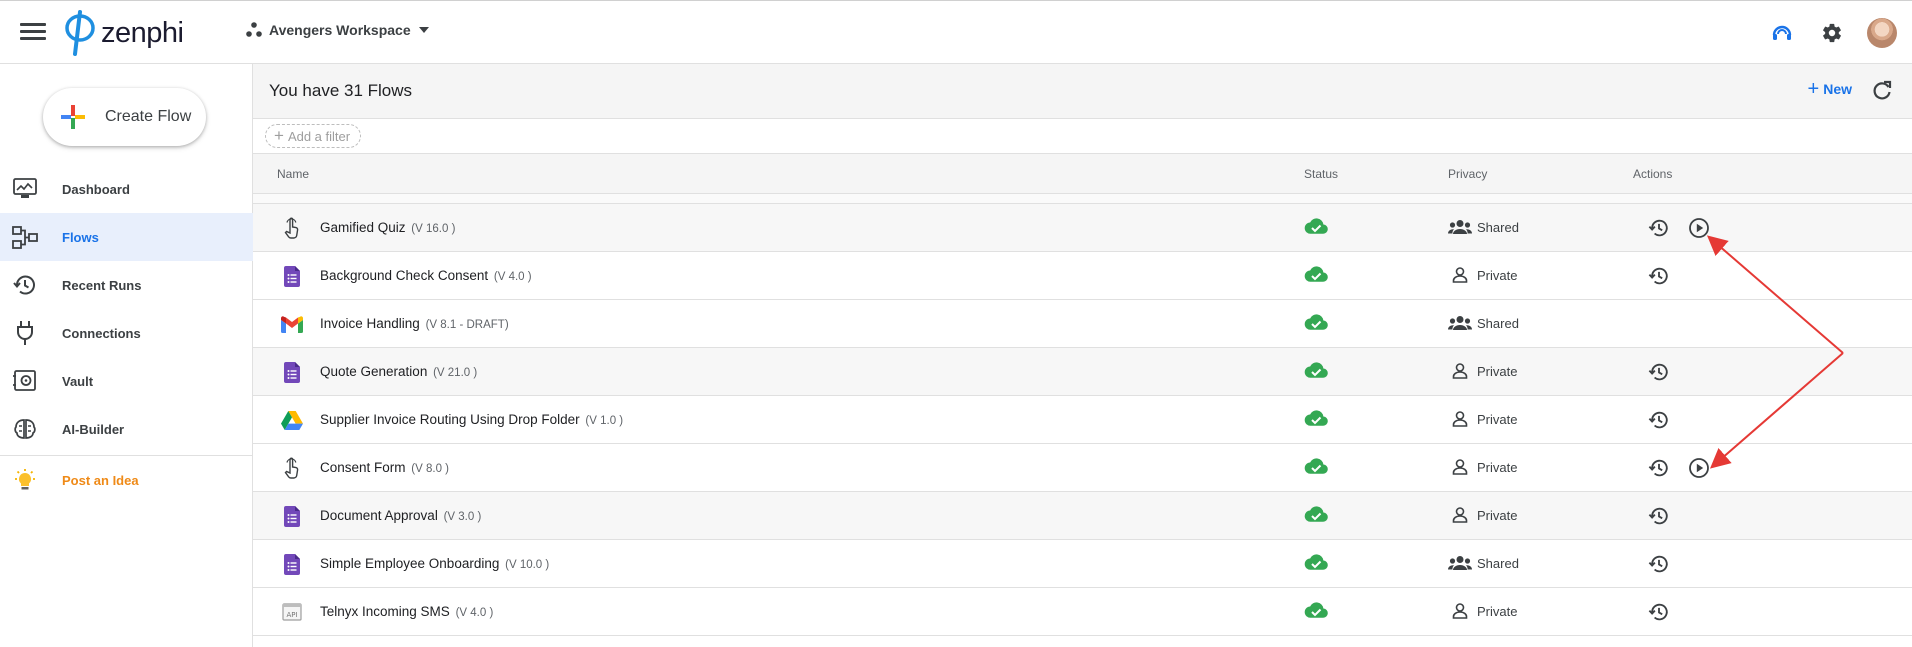  What do you see at coordinates (1082, 468) in the screenshot?
I see `table-row: Consent Form (V 8.0 ) Private` at bounding box center [1082, 468].